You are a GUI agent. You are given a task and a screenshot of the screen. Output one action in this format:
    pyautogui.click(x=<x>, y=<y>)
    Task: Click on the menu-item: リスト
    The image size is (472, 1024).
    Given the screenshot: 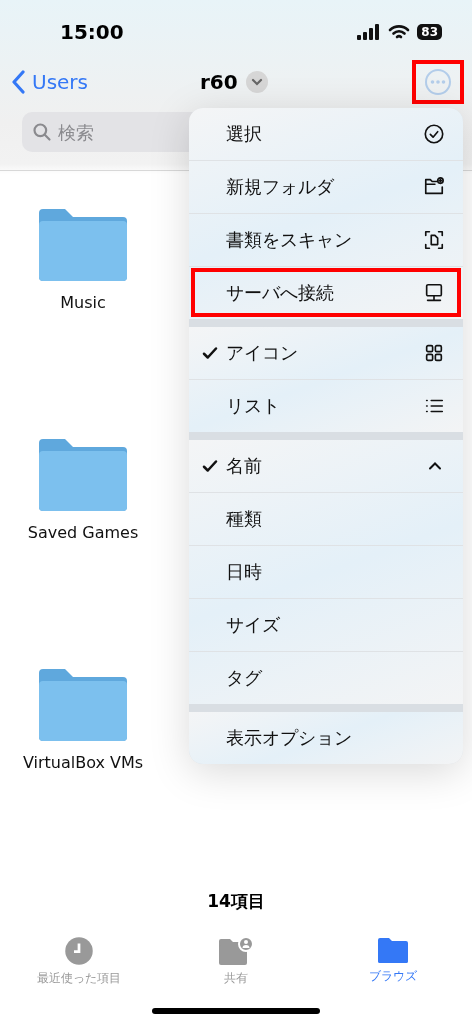 What is the action you would take?
    pyautogui.click(x=326, y=405)
    